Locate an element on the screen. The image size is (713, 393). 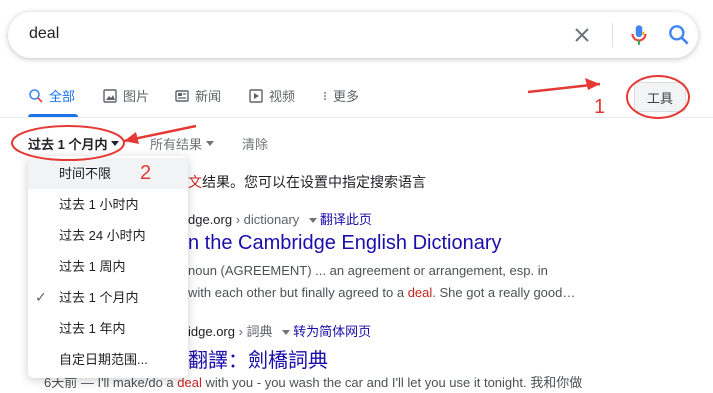
annotation-ellipse-time-filter is located at coordinates (68, 143).